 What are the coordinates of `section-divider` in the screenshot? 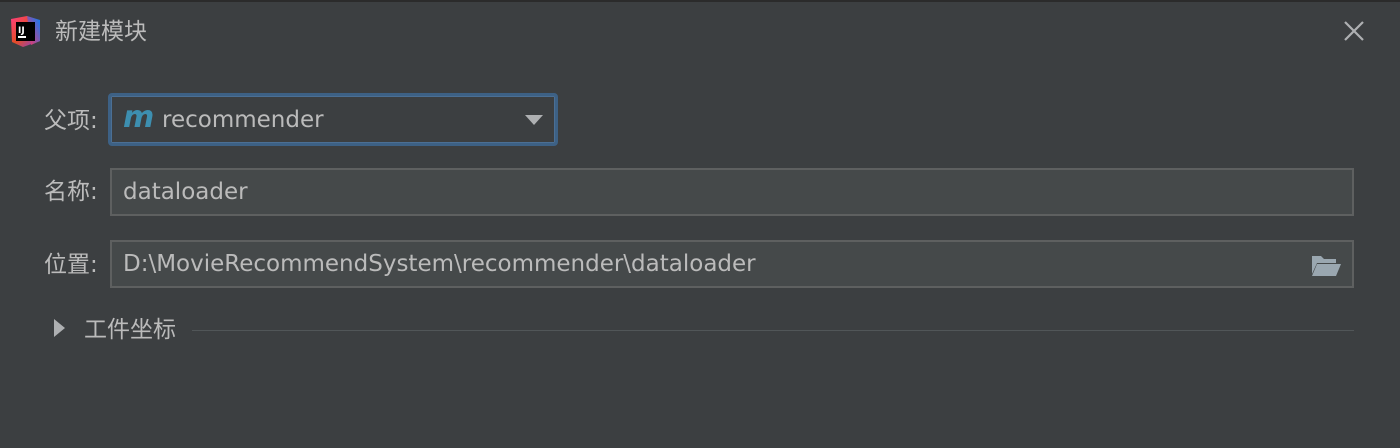 It's located at (773, 330).